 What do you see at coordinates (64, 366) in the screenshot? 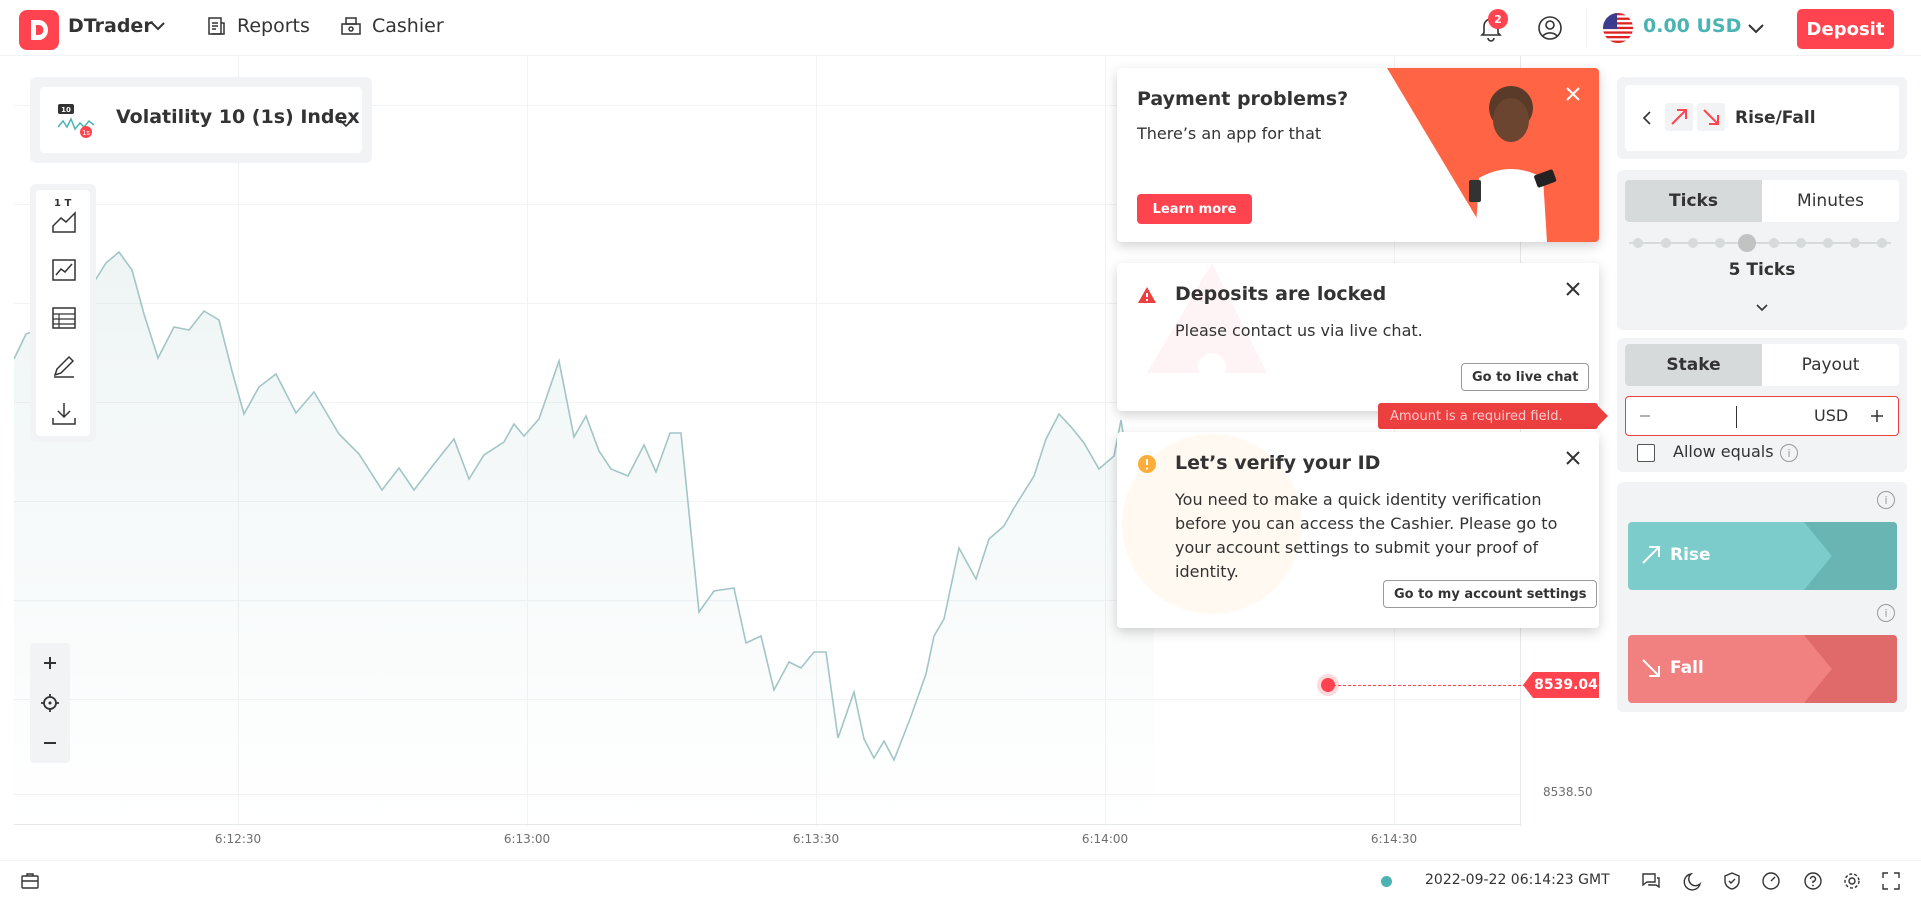
I see `drawing-tools-icon` at bounding box center [64, 366].